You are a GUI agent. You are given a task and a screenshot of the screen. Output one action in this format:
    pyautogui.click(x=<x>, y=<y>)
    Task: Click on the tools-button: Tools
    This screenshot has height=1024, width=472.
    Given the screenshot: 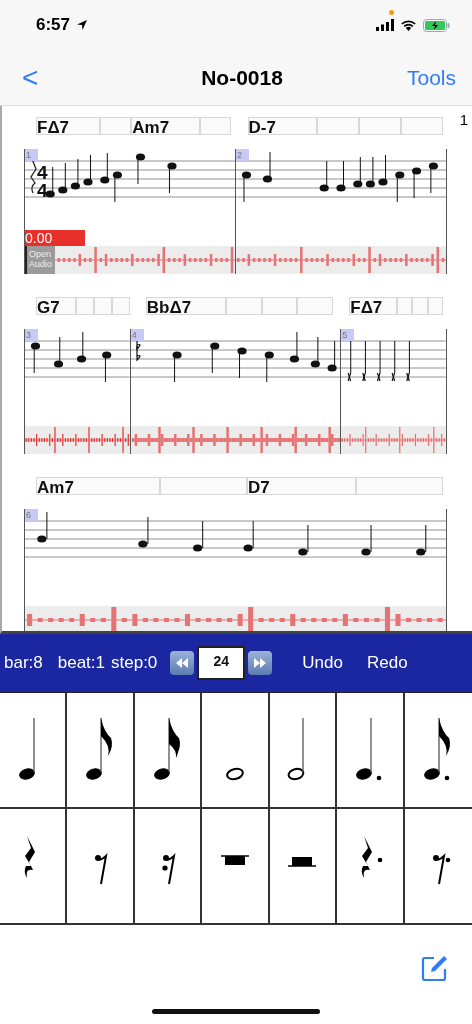 What is the action you would take?
    pyautogui.click(x=431, y=77)
    